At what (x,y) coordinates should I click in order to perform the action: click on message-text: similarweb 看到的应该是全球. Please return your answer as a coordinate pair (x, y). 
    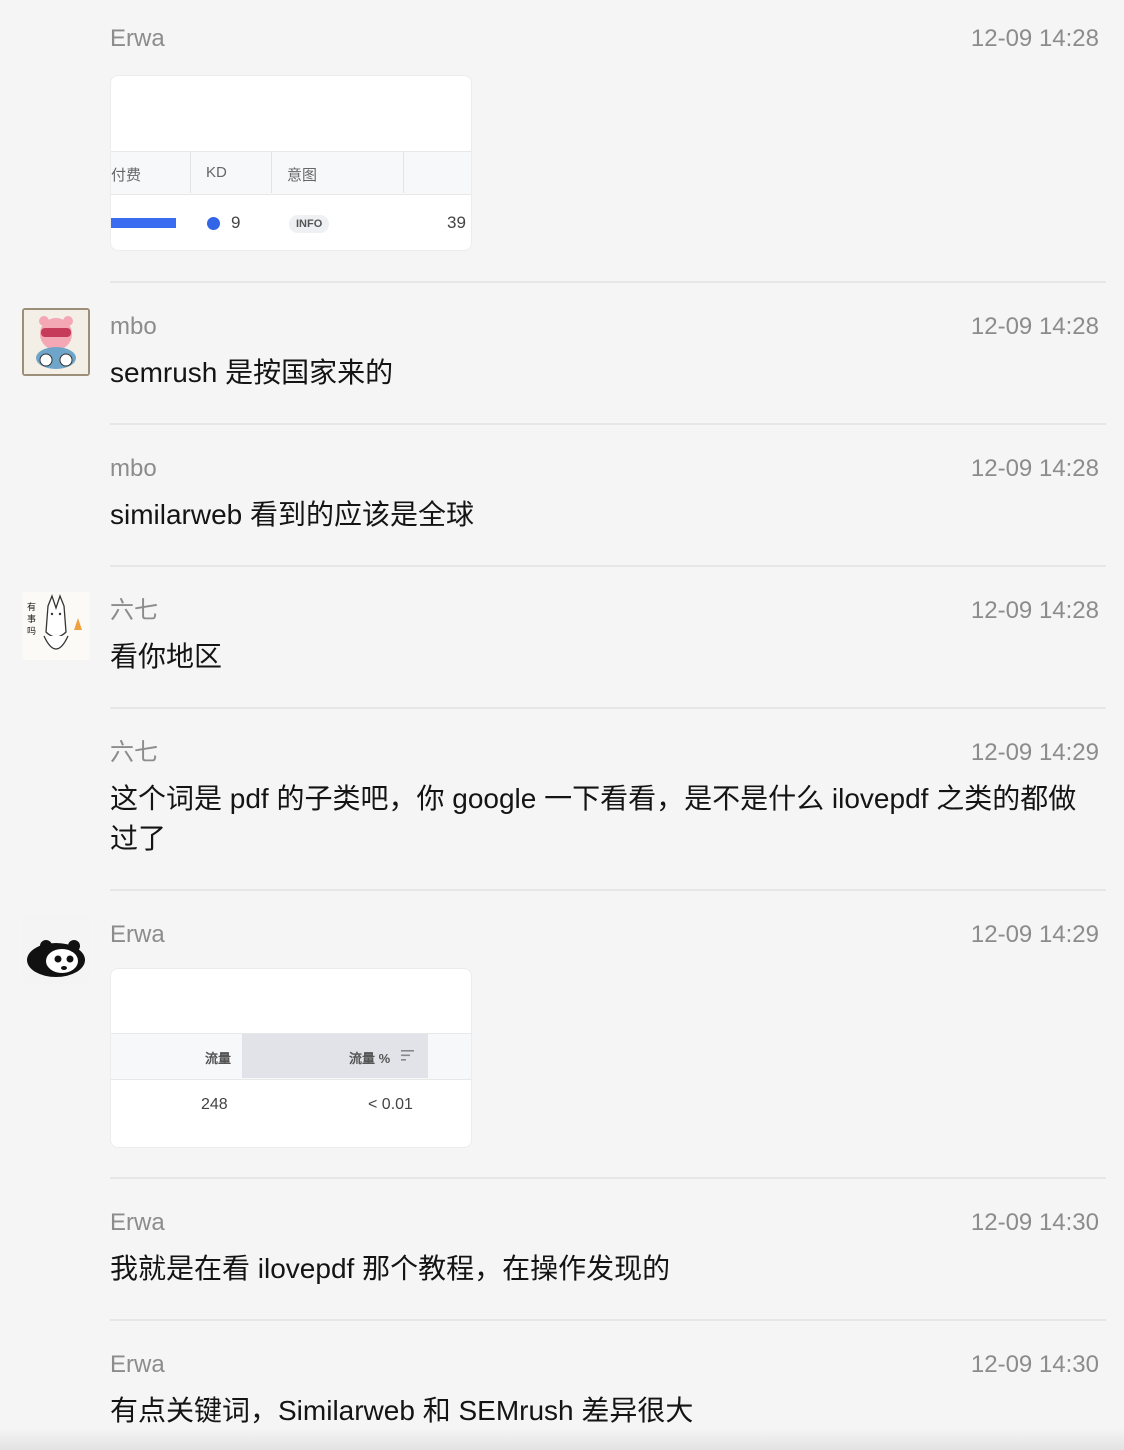
    Looking at the image, I should click on (292, 514).